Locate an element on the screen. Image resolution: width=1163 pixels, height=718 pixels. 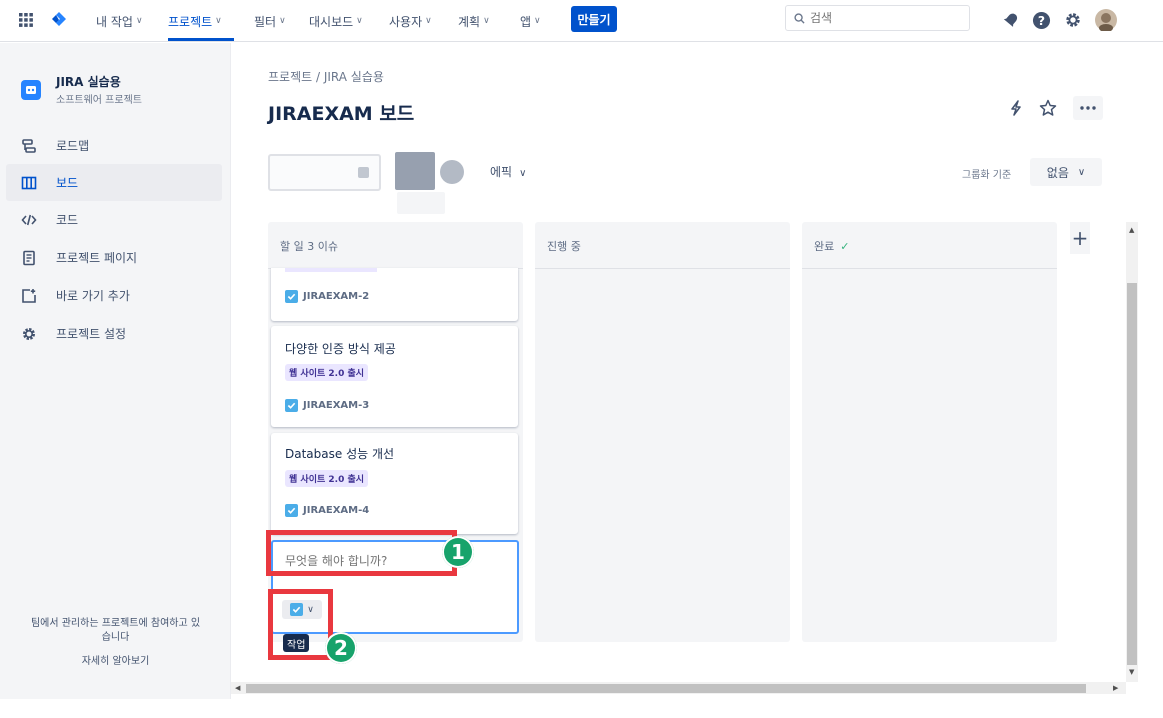
search-icon is located at coordinates (799, 18).